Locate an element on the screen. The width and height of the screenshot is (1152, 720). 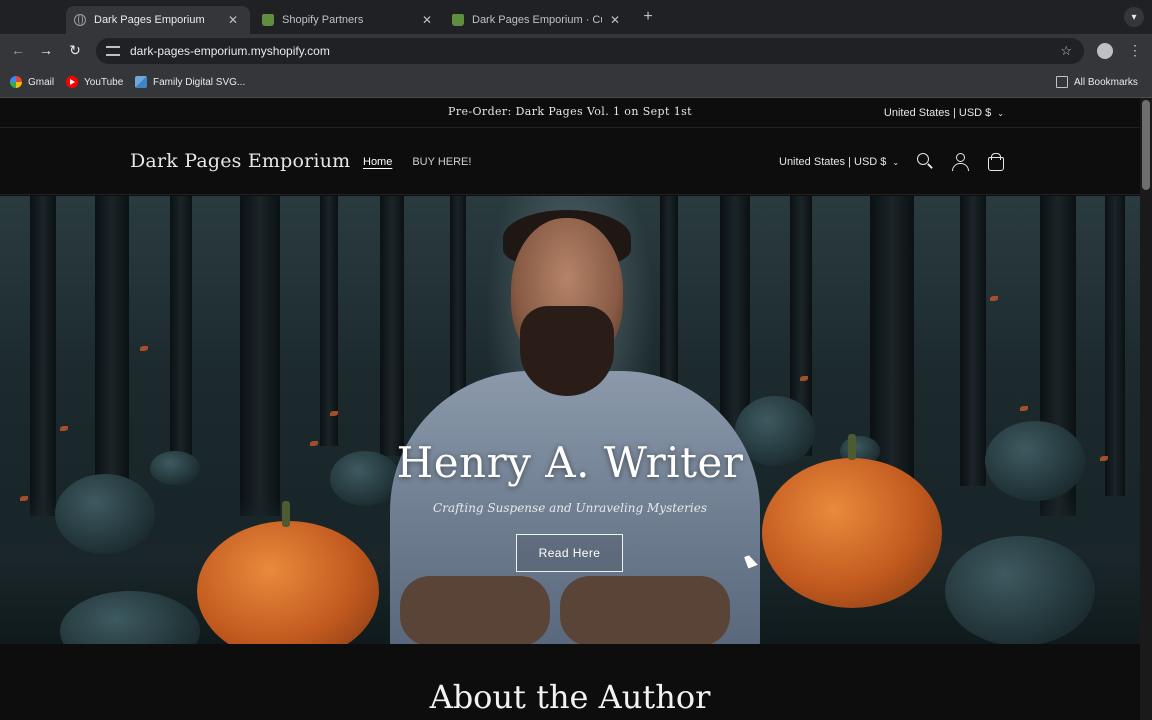
author-beard is located at coordinates (567, 351).